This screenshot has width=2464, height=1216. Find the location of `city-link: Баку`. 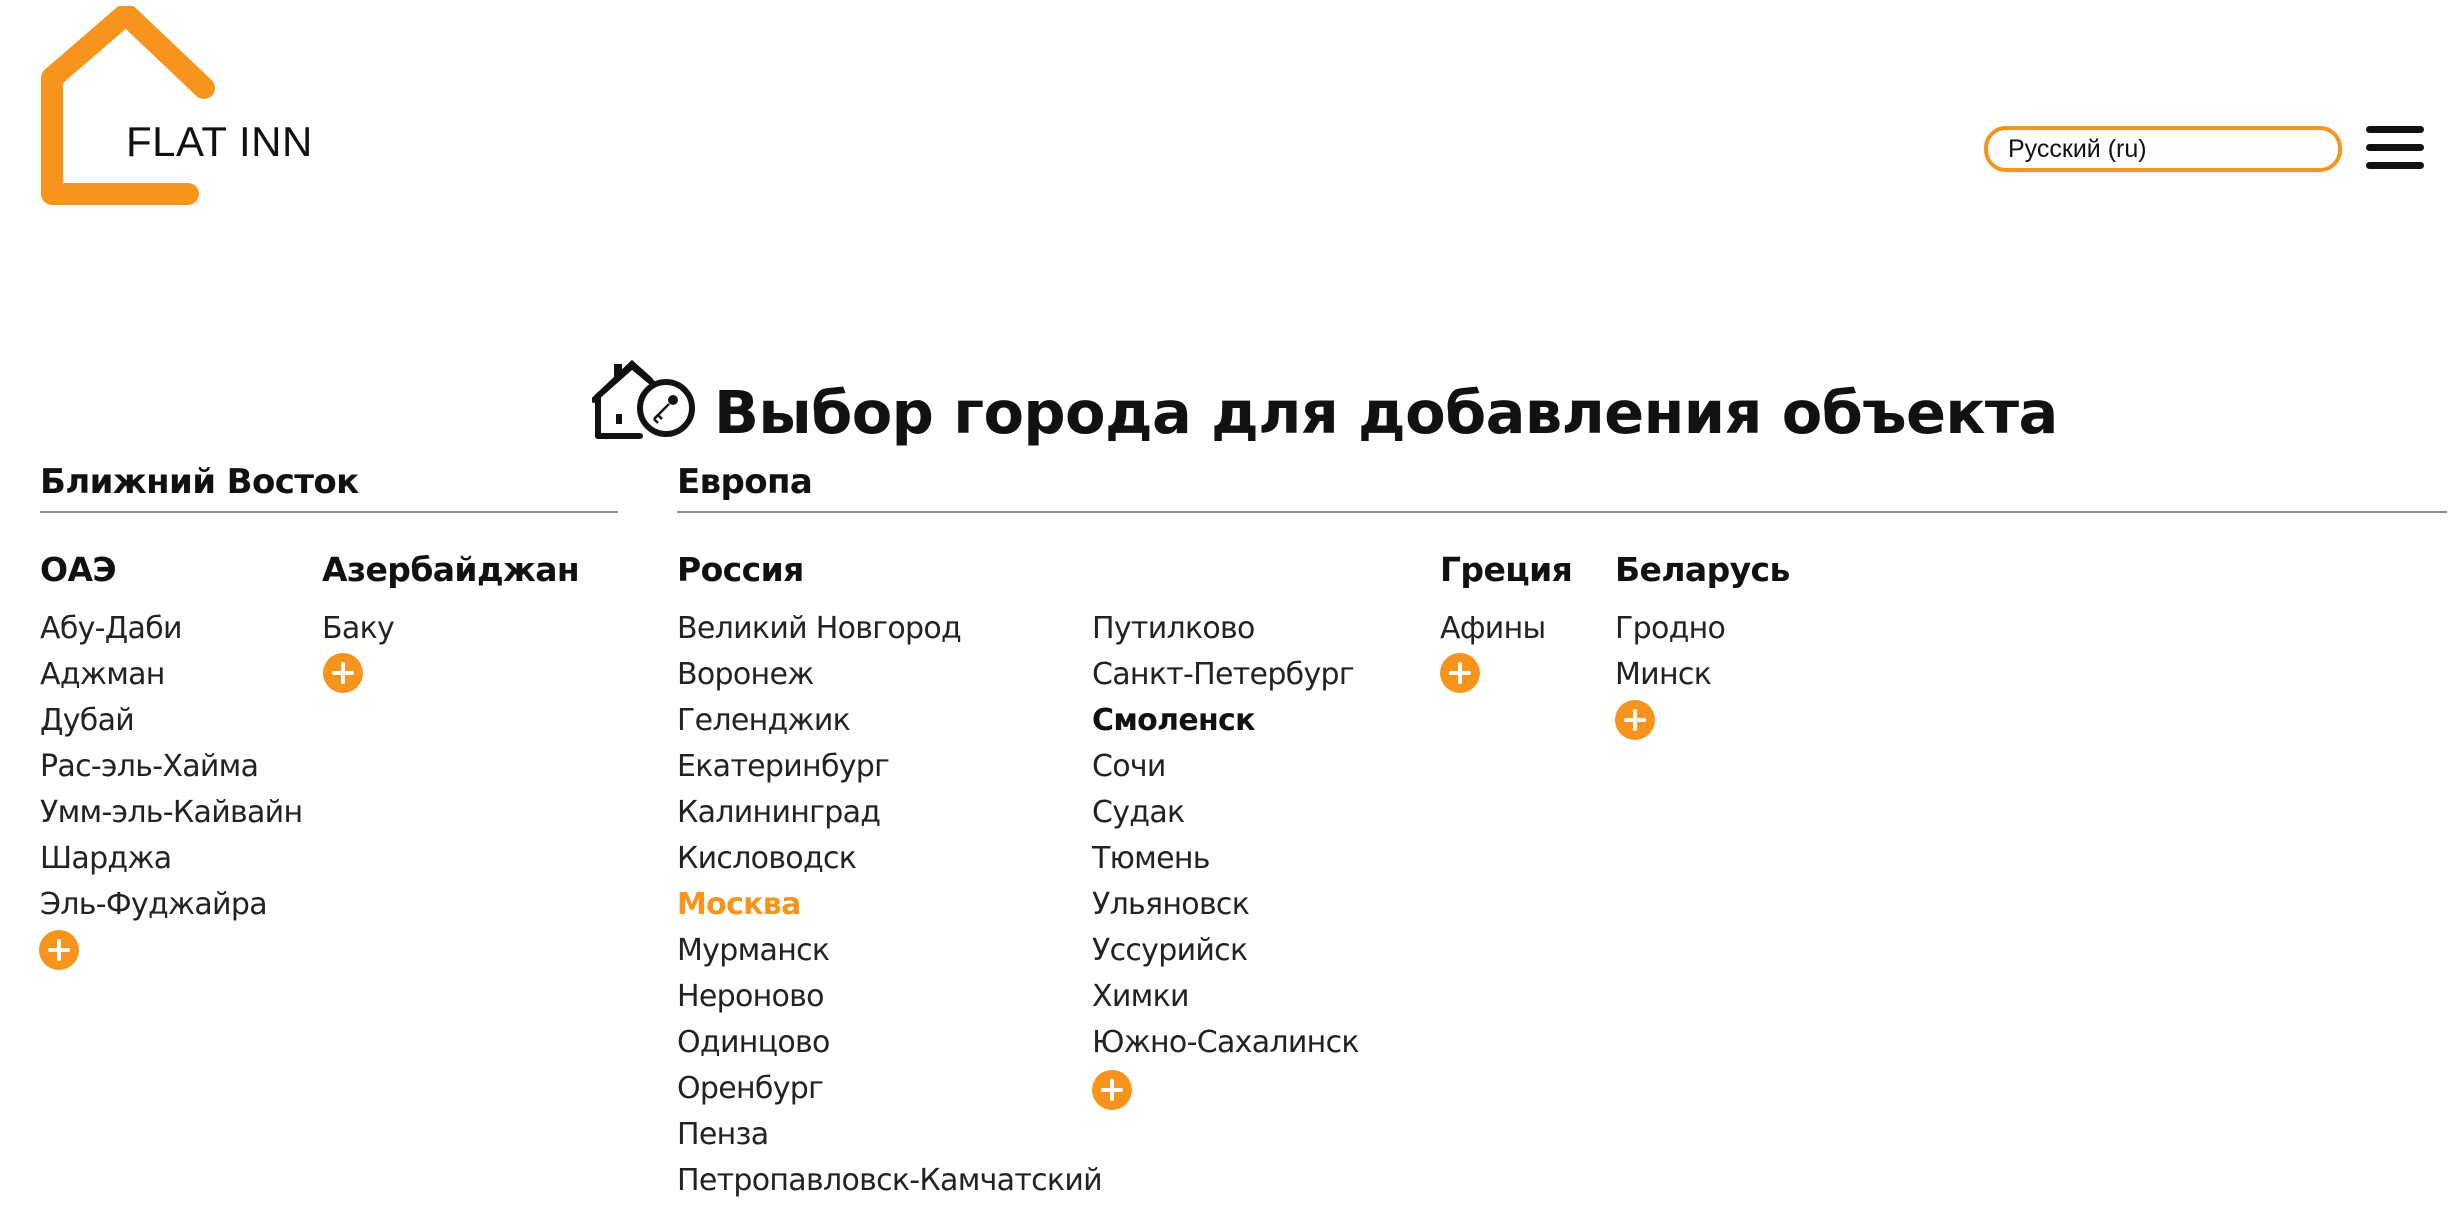

city-link: Баку is located at coordinates (358, 632).